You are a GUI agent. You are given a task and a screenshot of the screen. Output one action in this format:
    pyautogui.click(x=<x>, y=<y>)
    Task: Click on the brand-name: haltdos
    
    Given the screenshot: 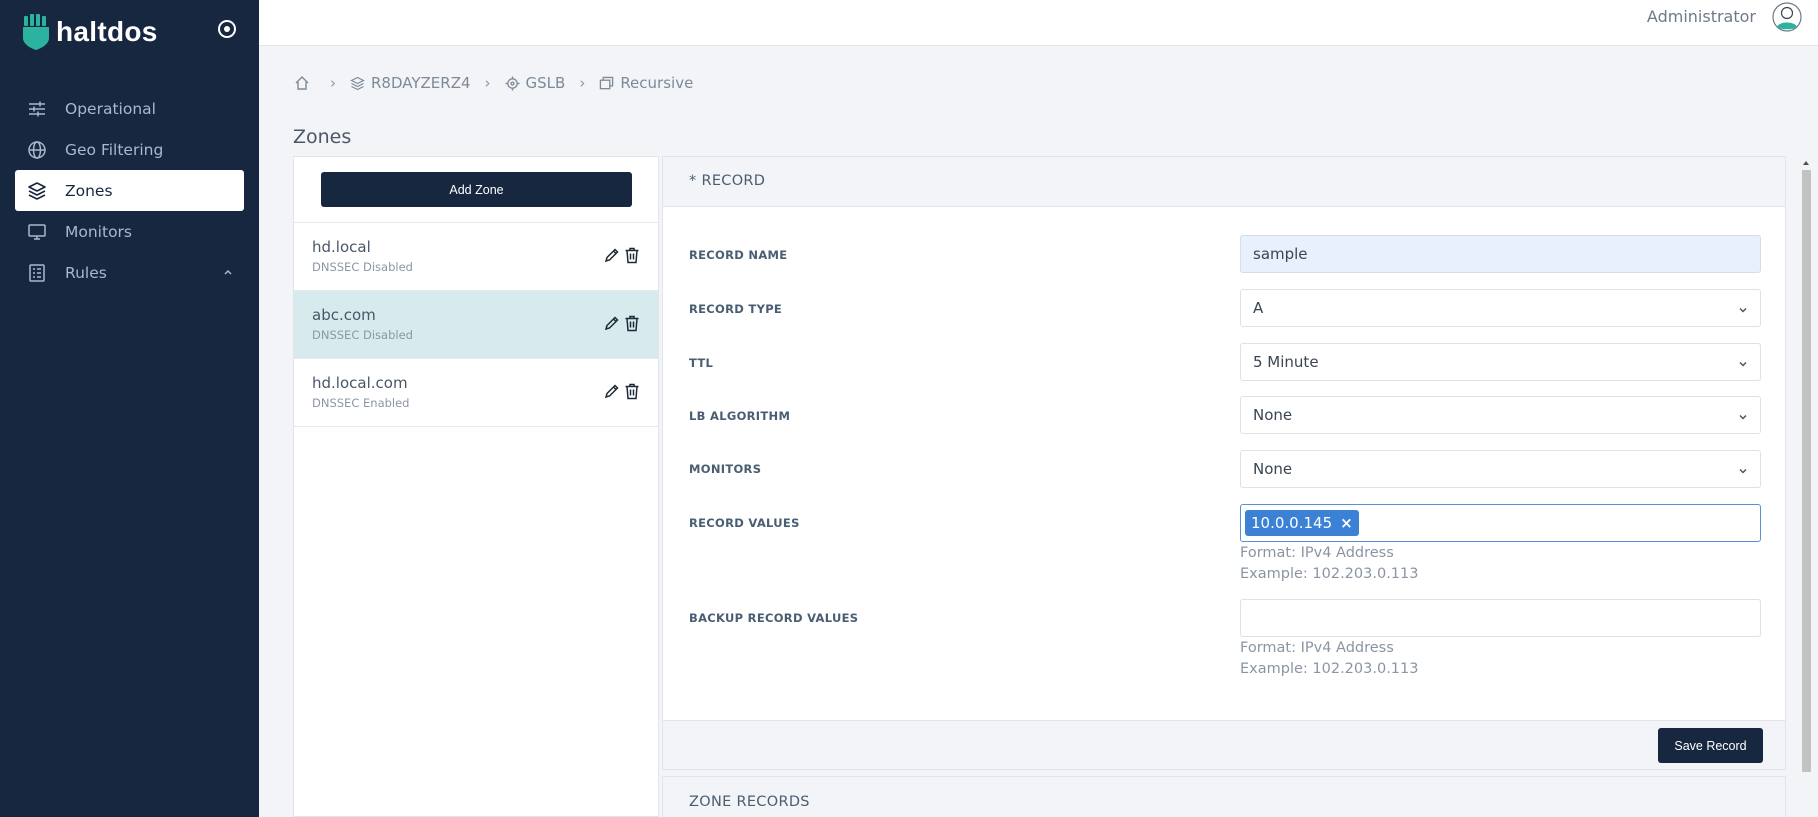 What is the action you would take?
    pyautogui.click(x=107, y=31)
    